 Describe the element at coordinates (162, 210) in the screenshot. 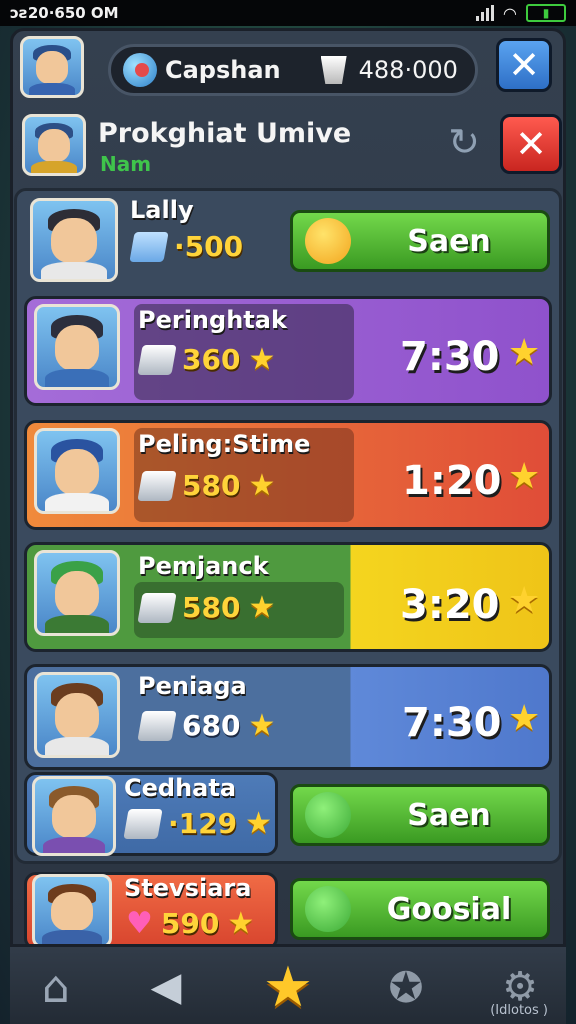

I see `row-name: Lally` at that location.